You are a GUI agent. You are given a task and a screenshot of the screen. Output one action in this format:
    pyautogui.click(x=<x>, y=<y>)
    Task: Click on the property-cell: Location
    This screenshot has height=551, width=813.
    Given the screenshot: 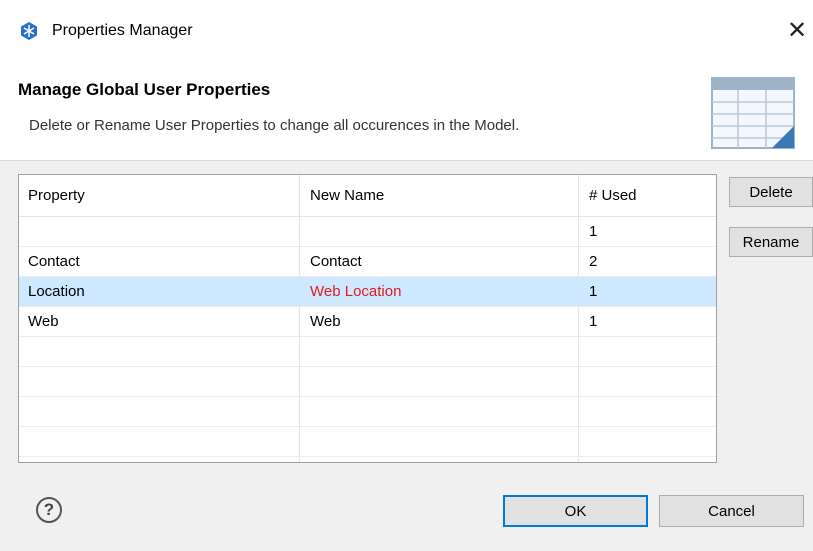 What is the action you would take?
    pyautogui.click(x=56, y=291)
    